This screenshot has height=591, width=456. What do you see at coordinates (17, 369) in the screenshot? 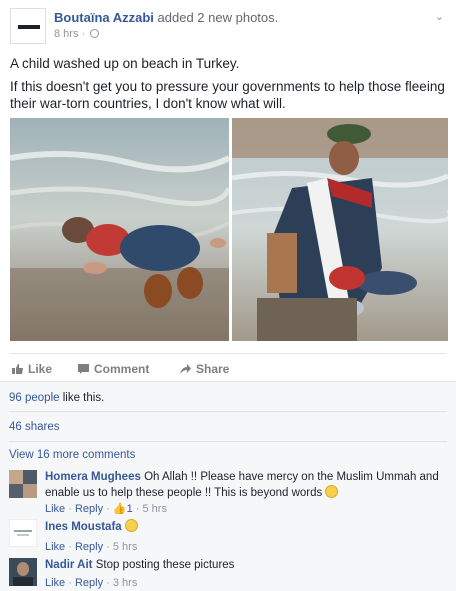
I see `thumbs-up-icon` at bounding box center [17, 369].